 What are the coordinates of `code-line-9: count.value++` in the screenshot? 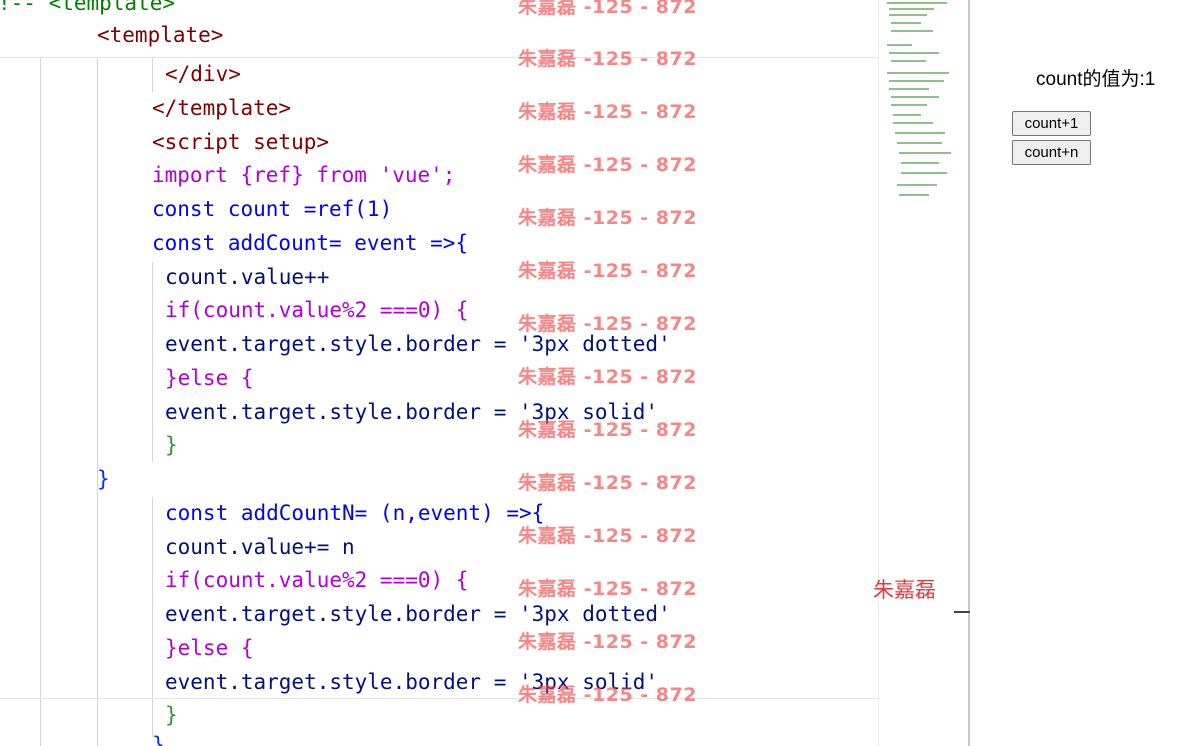 It's located at (247, 277).